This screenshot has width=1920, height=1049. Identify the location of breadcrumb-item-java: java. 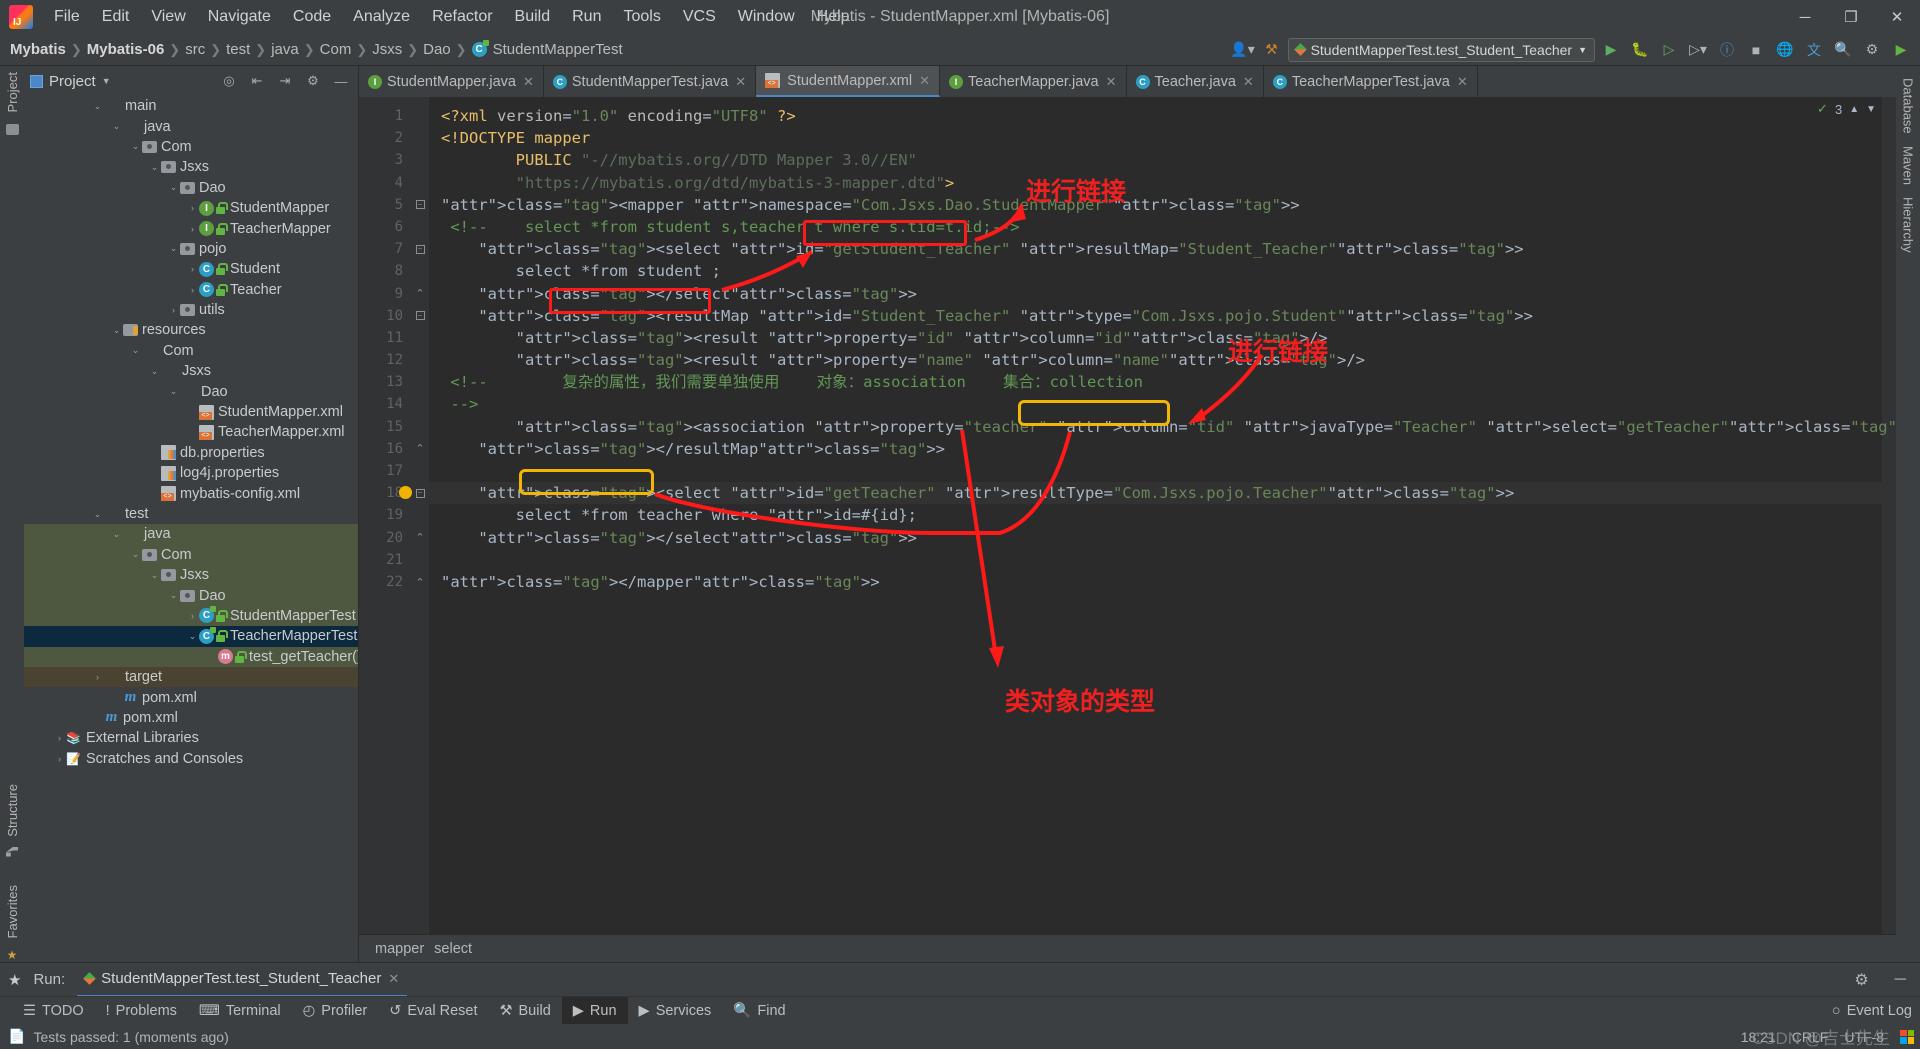
(285, 49).